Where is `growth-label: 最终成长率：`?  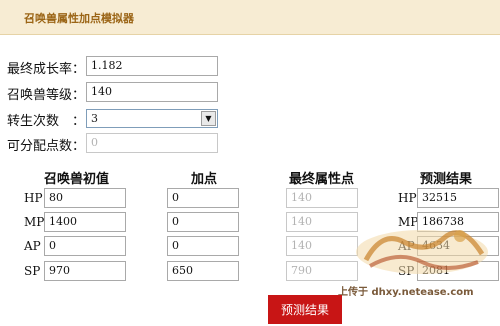 growth-label: 最终成长率： is located at coordinates (46, 69).